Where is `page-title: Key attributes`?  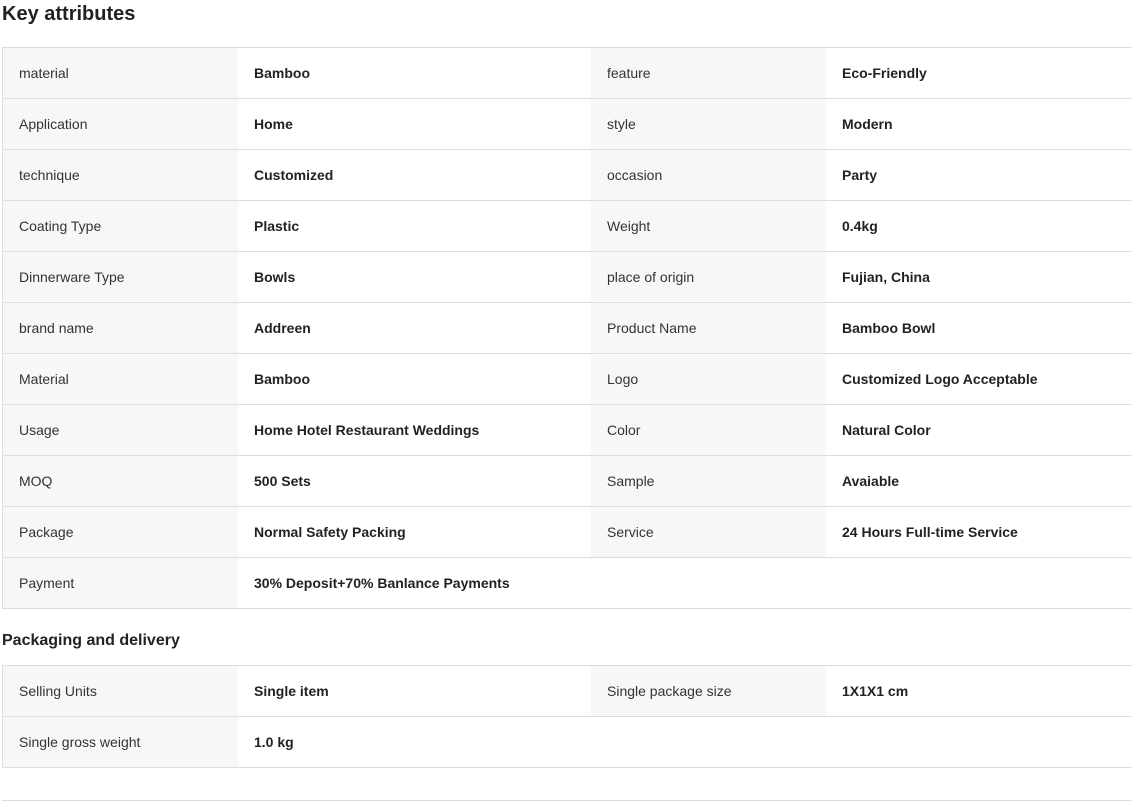
page-title: Key attributes is located at coordinates (69, 14).